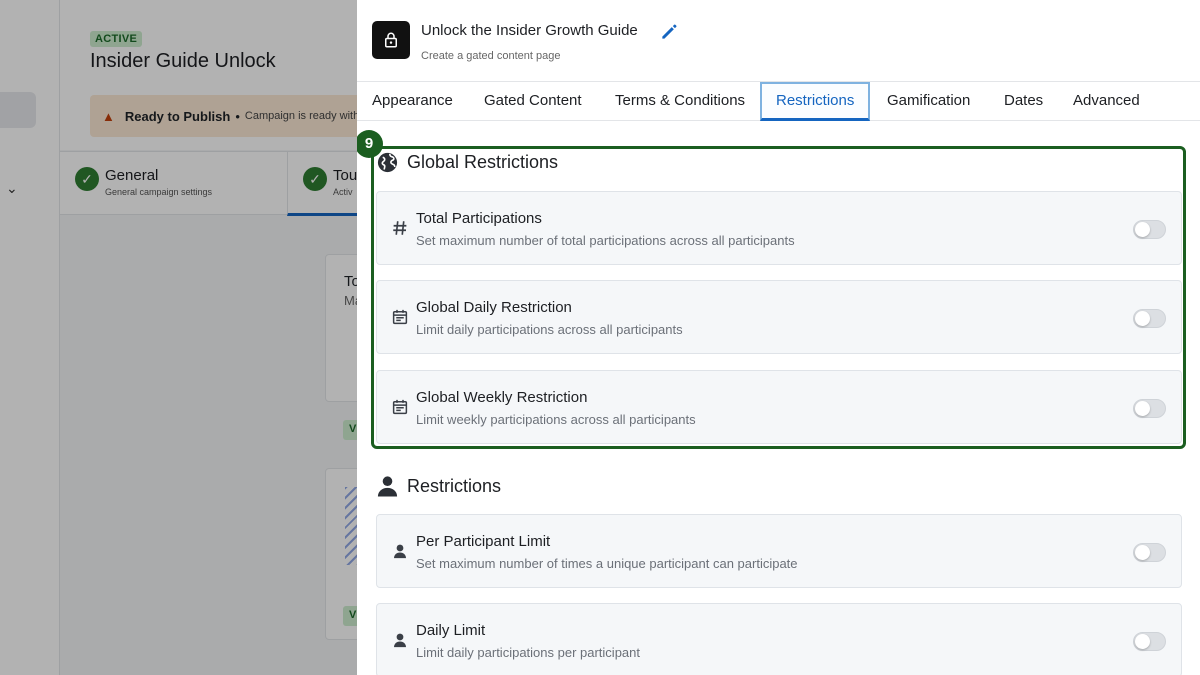 The height and width of the screenshot is (675, 1200). What do you see at coordinates (533, 101) in the screenshot?
I see `tab-gated-content: Gated Content` at bounding box center [533, 101].